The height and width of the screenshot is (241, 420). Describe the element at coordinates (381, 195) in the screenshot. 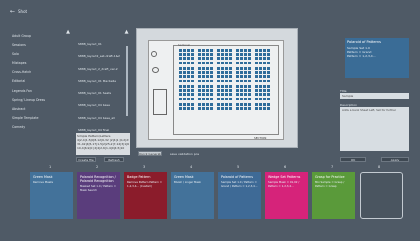

I see `empty-slot-card` at that location.